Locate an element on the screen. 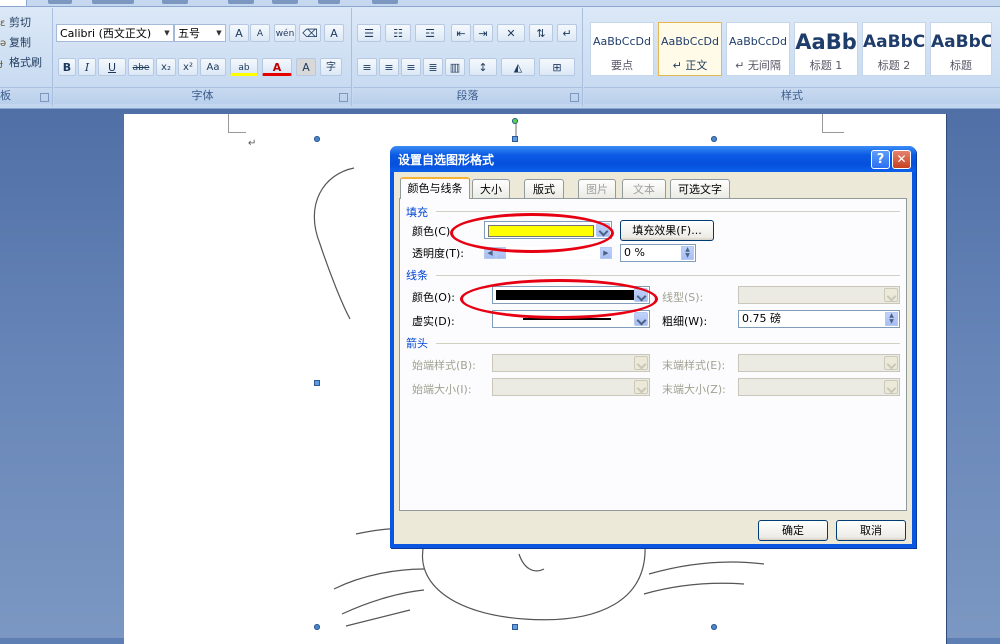 Image resolution: width=1000 pixels, height=644 pixels. paint-bucket-icon: ◭ is located at coordinates (518, 67).